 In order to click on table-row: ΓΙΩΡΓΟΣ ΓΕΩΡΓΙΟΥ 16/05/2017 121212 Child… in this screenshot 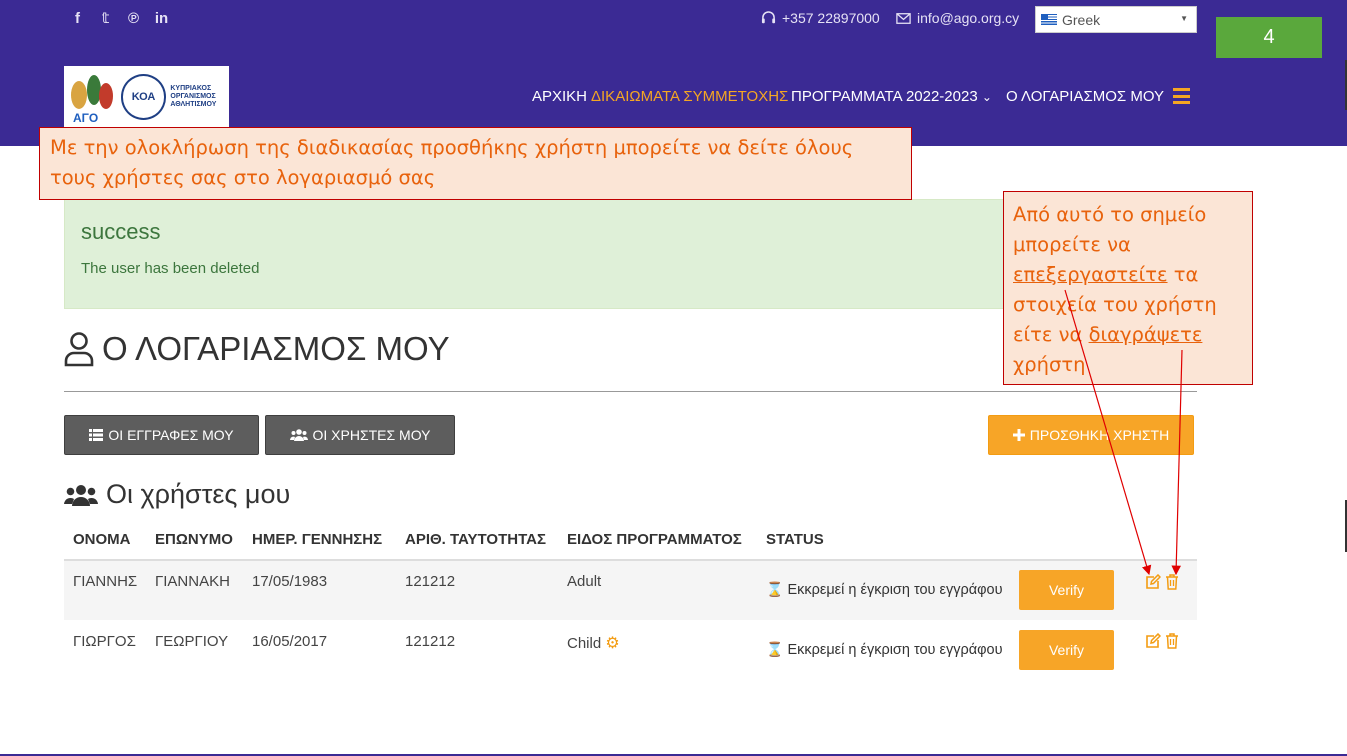, I will do `click(630, 649)`.